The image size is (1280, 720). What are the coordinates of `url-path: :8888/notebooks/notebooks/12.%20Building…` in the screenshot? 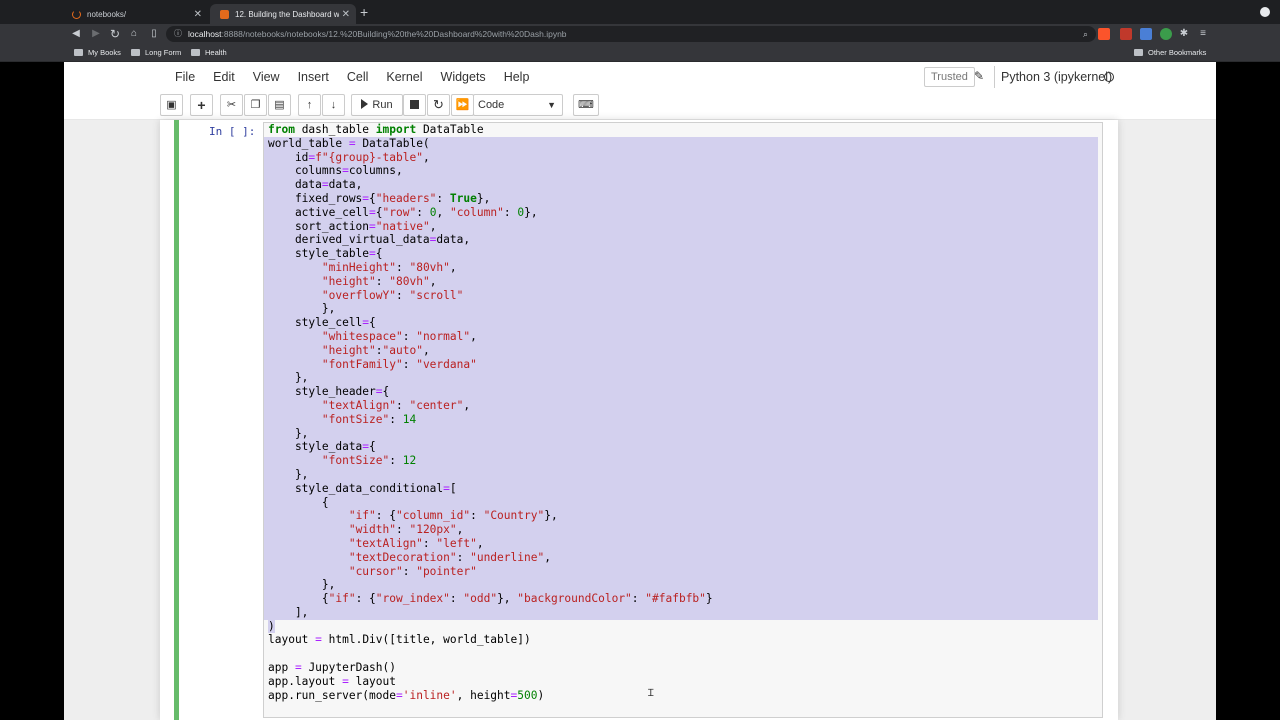 It's located at (394, 34).